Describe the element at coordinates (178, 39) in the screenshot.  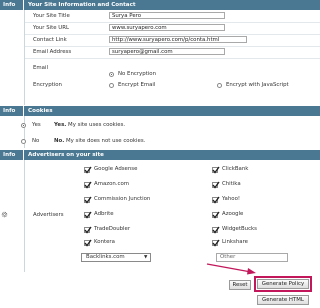
I see `contact-link-input: http://www.suryapero.com/p/conta.html` at that location.